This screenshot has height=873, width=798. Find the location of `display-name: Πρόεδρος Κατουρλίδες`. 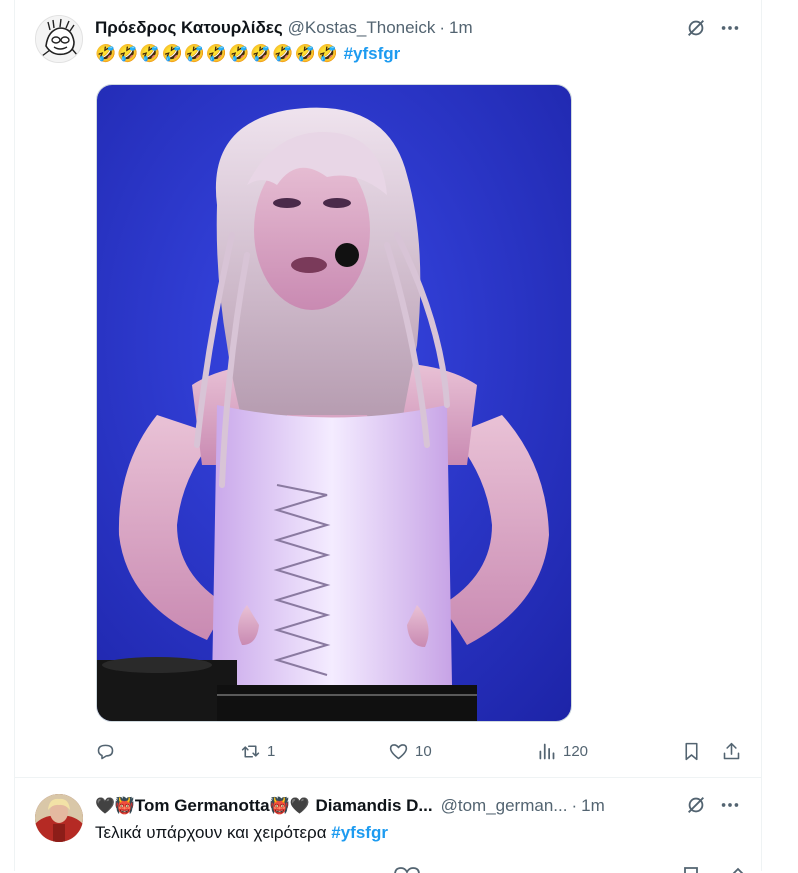

display-name: Πρόεδρος Κατουρλίδες is located at coordinates (189, 28).